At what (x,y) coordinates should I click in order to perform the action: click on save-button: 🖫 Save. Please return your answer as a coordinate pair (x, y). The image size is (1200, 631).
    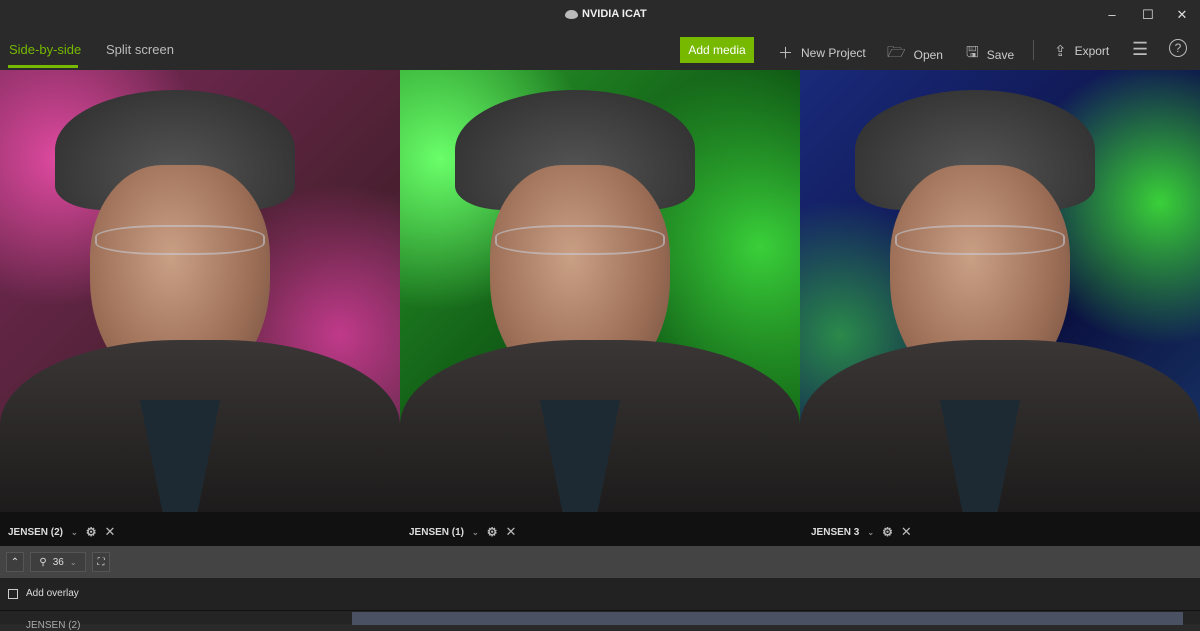
    Looking at the image, I should click on (990, 54).